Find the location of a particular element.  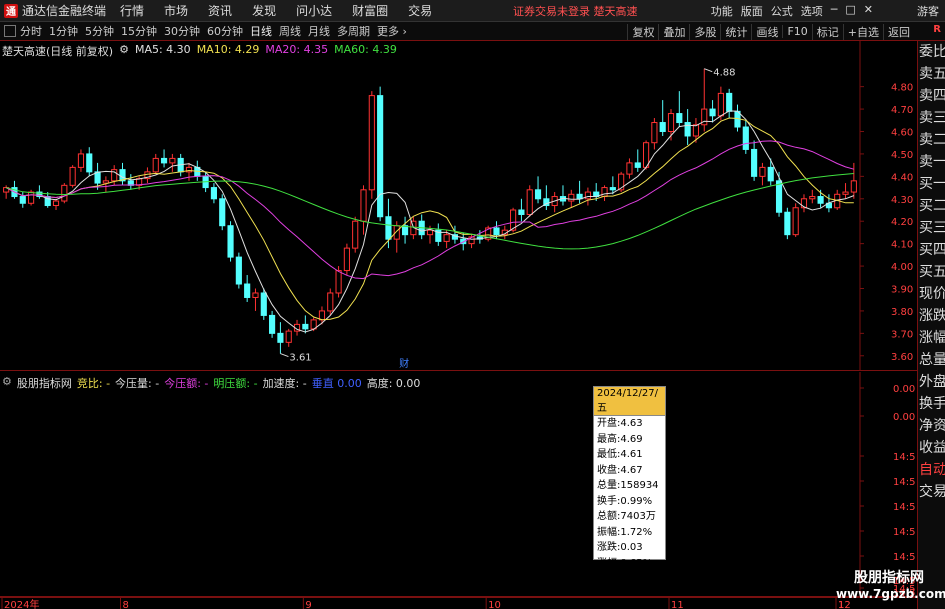

chevron-right-icon: › is located at coordinates (404, 31).